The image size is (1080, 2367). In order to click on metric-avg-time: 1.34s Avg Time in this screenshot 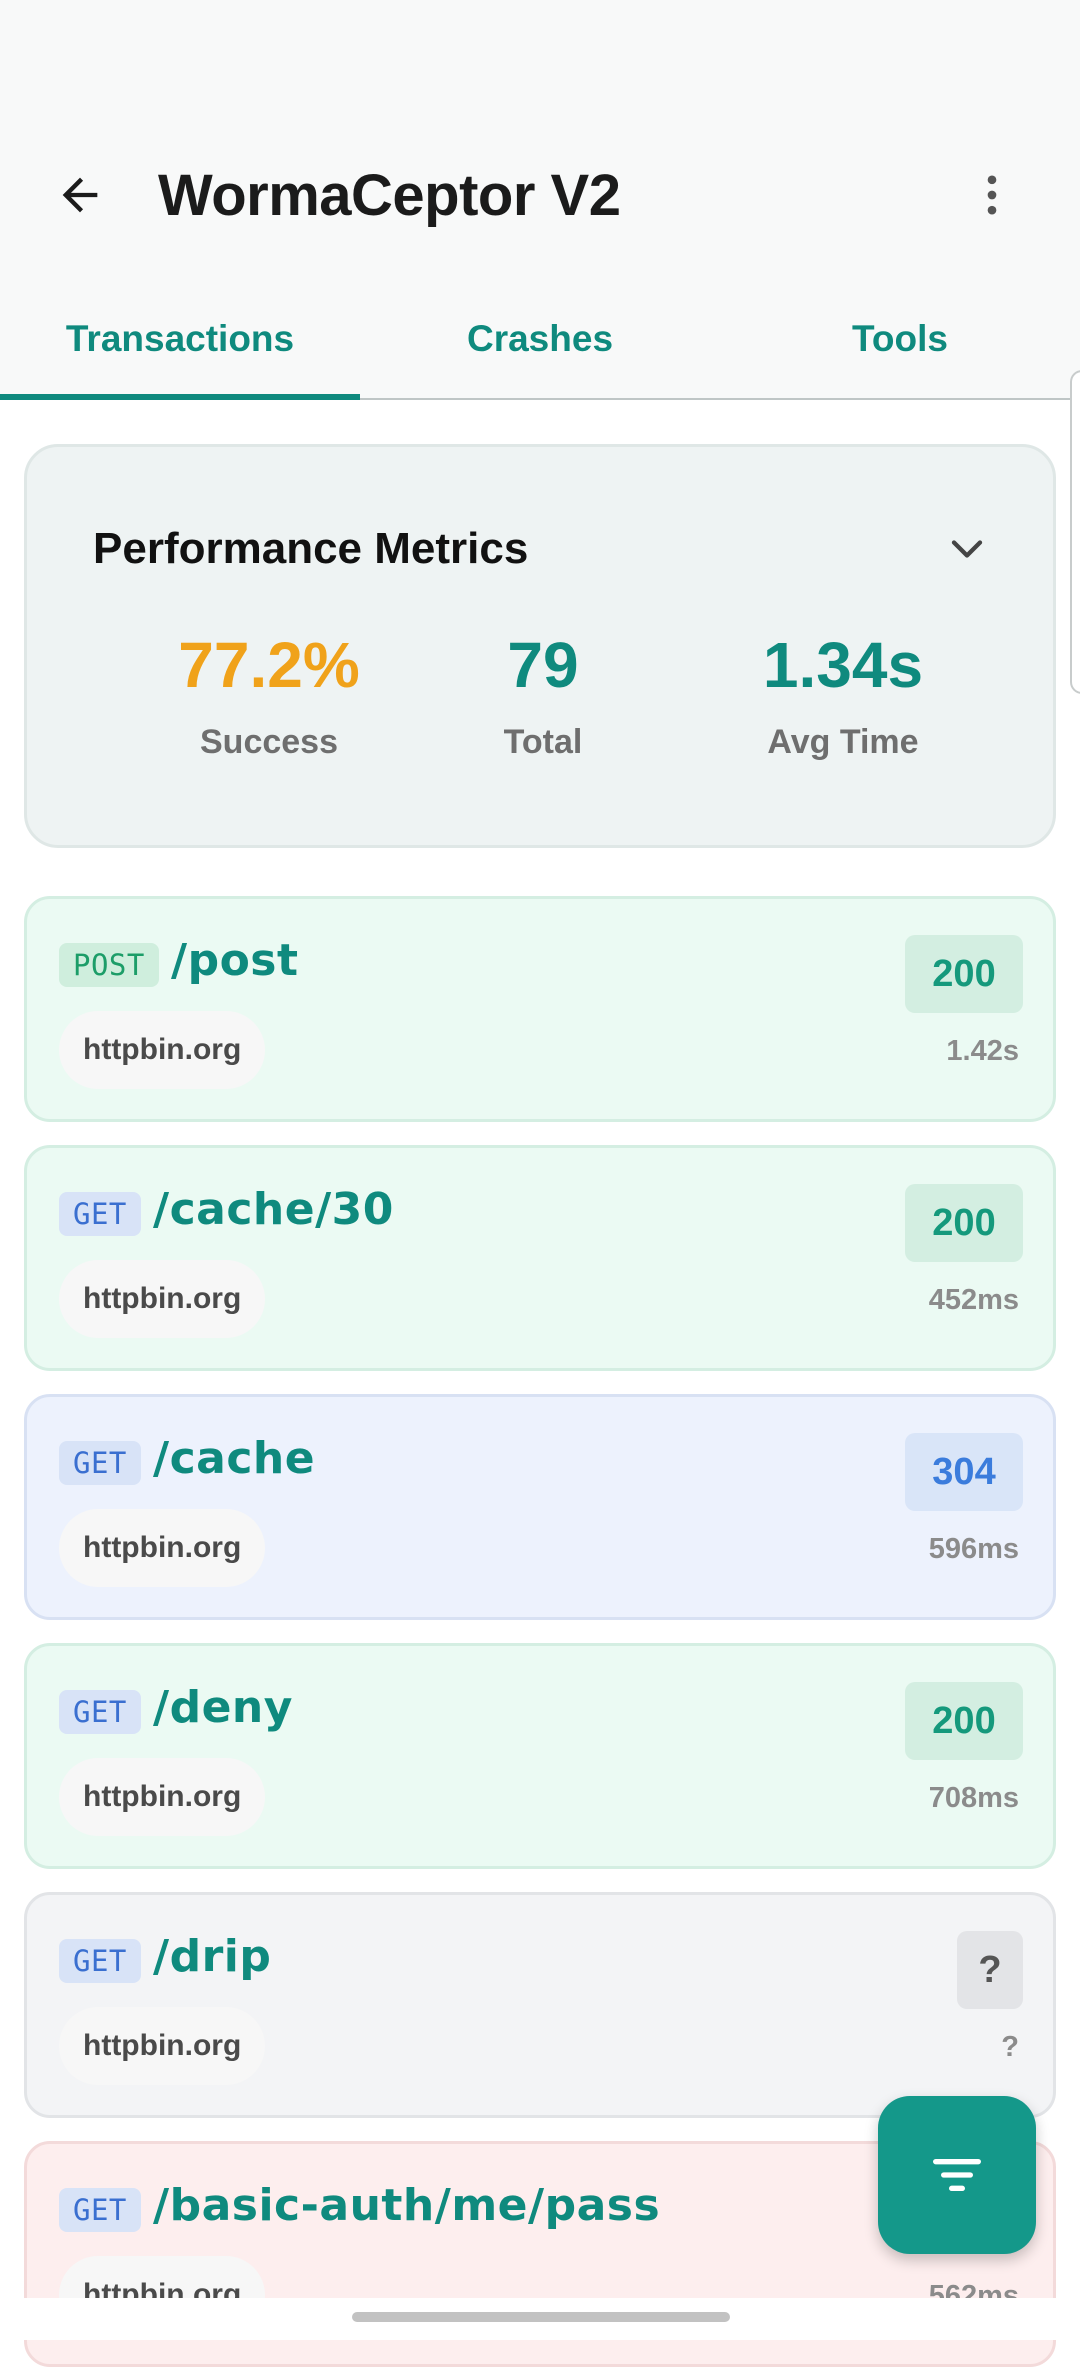, I will do `click(843, 697)`.